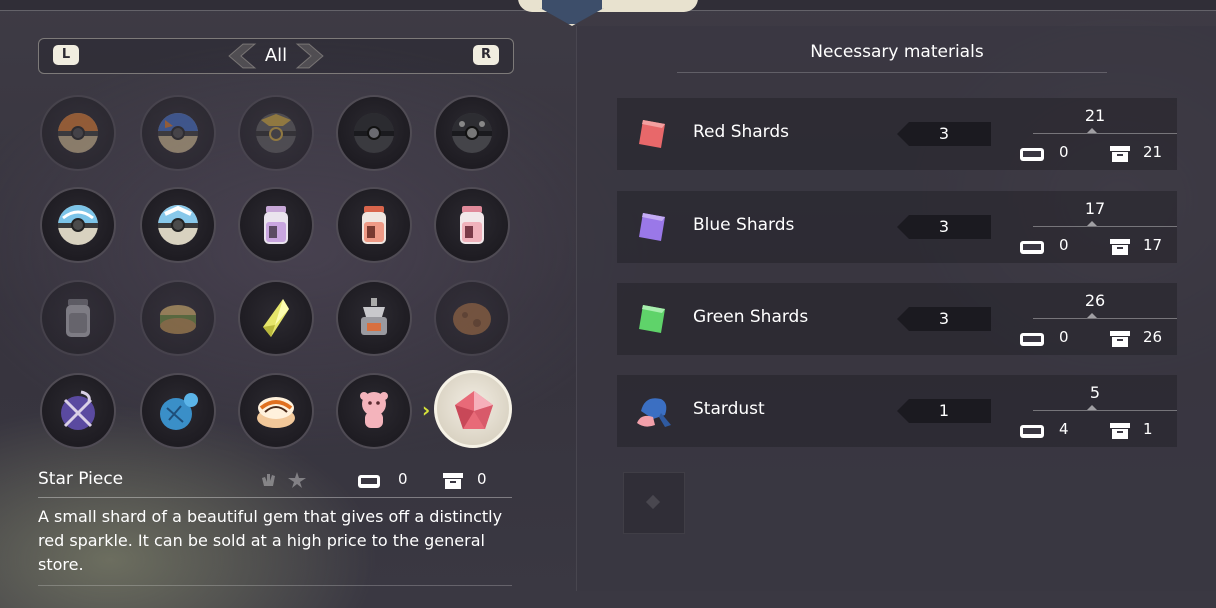 The width and height of the screenshot is (1216, 608). I want to click on pokeball-blue-icon, so click(178, 133).